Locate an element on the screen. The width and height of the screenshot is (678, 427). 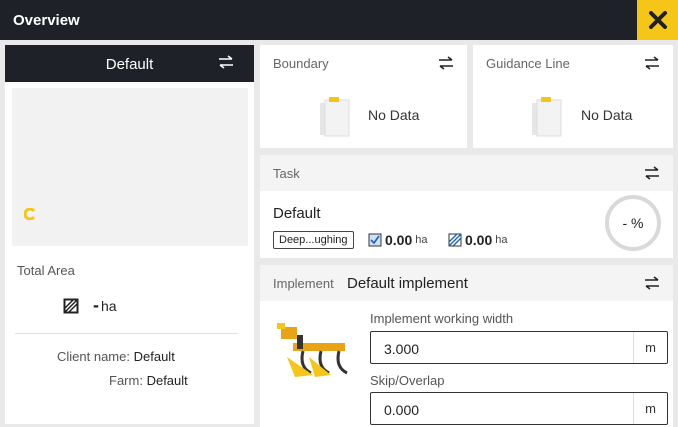
working-width-value: 3.000 is located at coordinates (402, 349).